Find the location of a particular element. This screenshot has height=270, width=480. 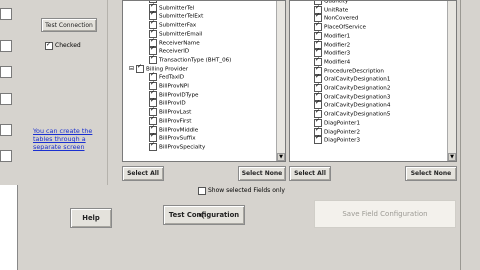

field-row: NonCovered is located at coordinates (336, 17).